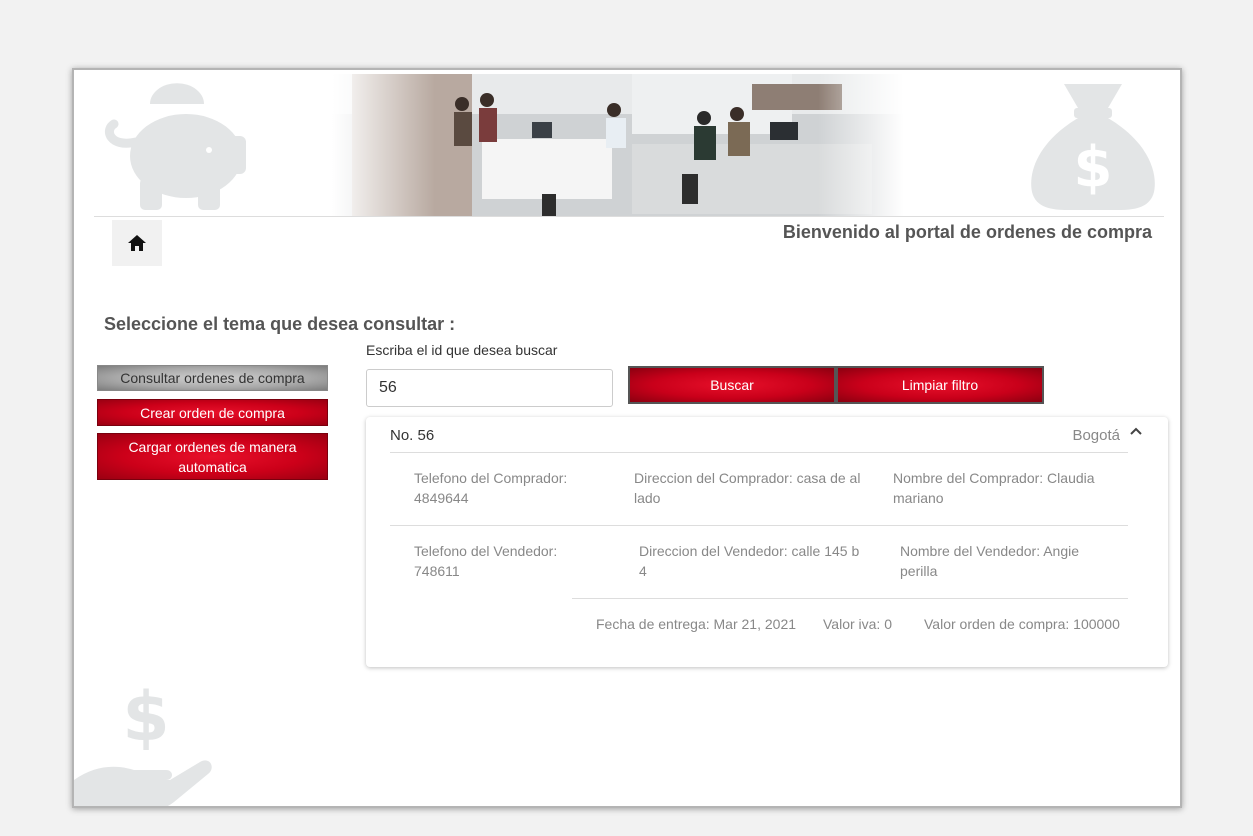  Describe the element at coordinates (486, 561) in the screenshot. I see `seller-phone: Telefono del Vendedor: 748611` at that location.